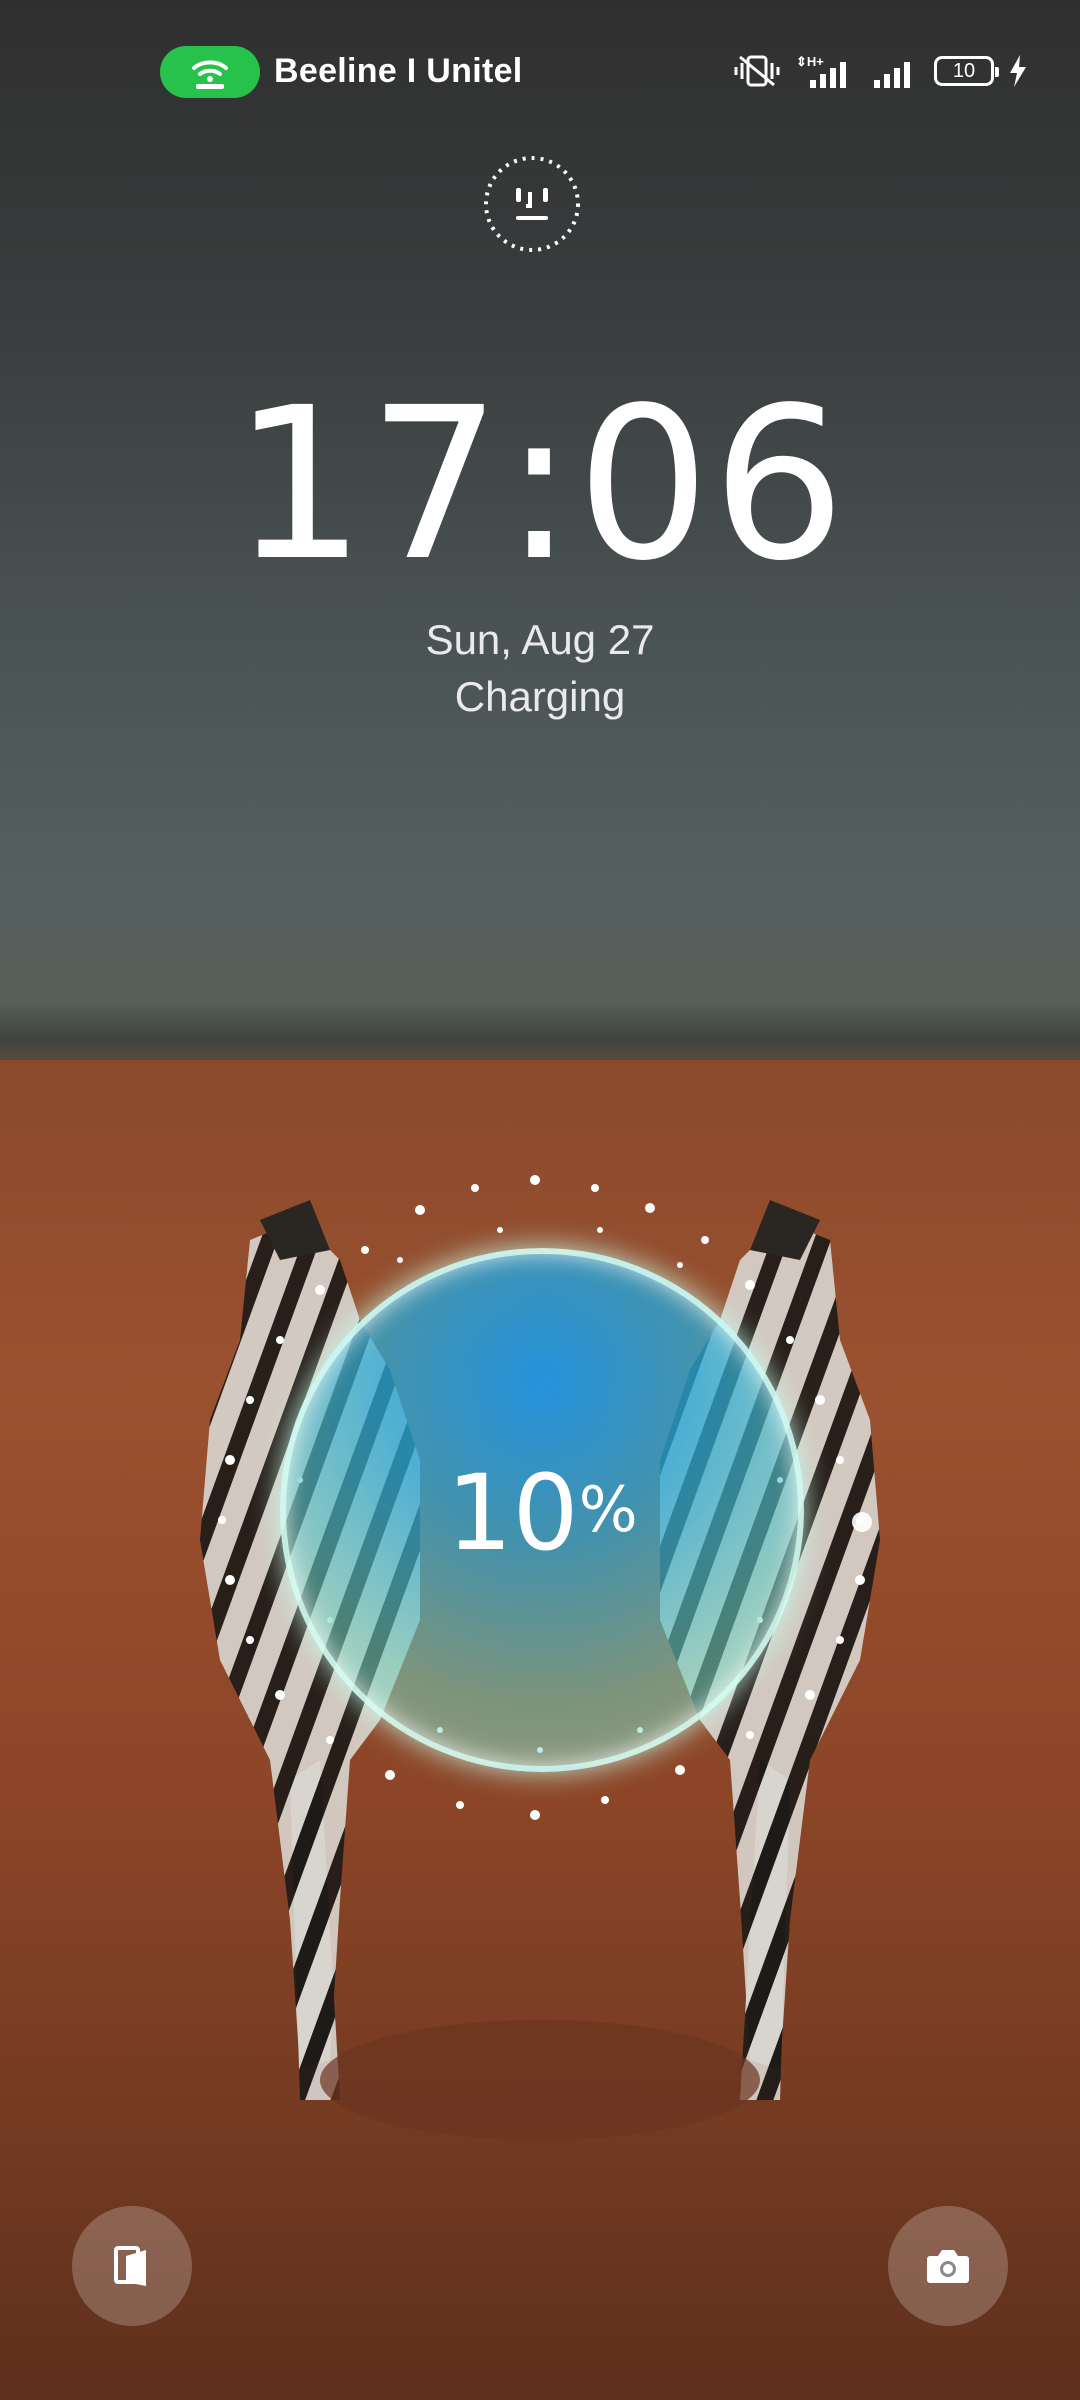  I want to click on status-bar: Beeline I Unitel ⇕H+ 10, so click(540, 70).